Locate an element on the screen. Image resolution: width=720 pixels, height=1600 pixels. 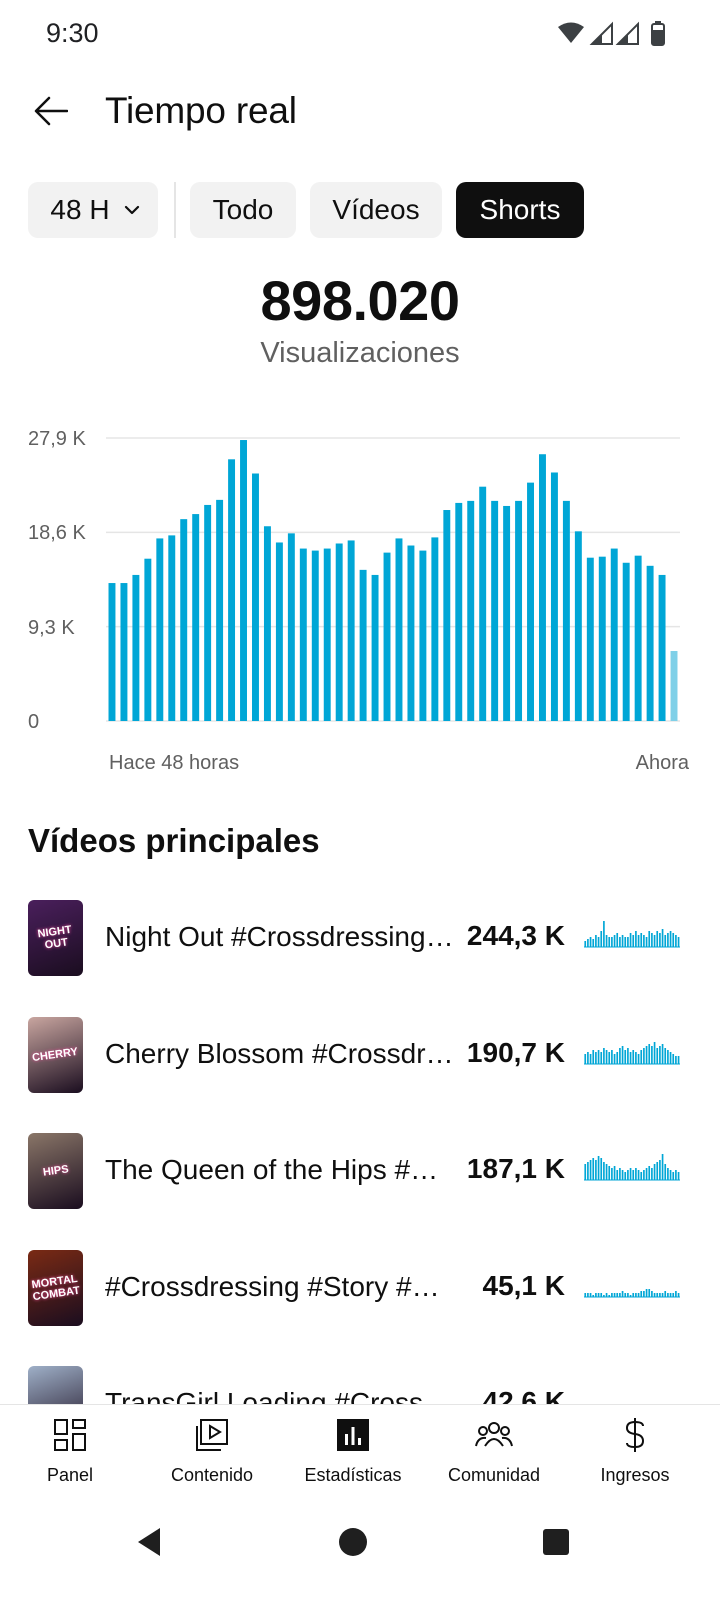
time-range-dropdown: 48 H is located at coordinates (93, 210).